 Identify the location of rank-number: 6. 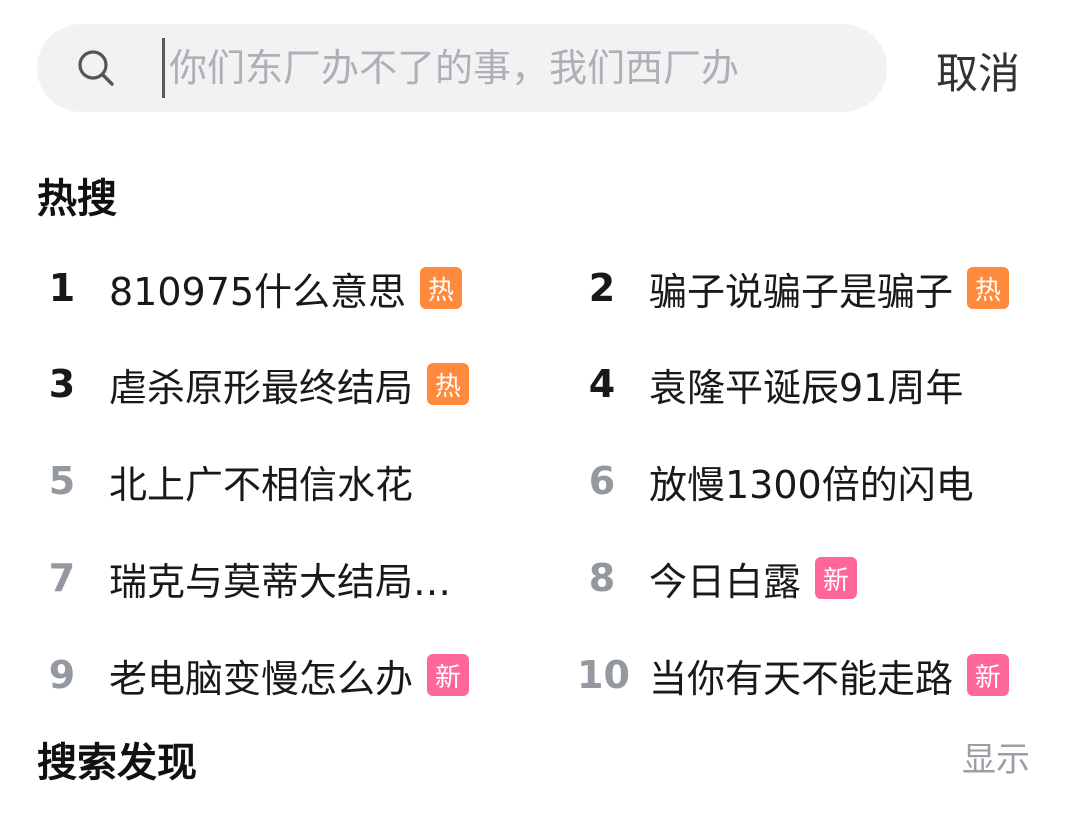
(602, 481).